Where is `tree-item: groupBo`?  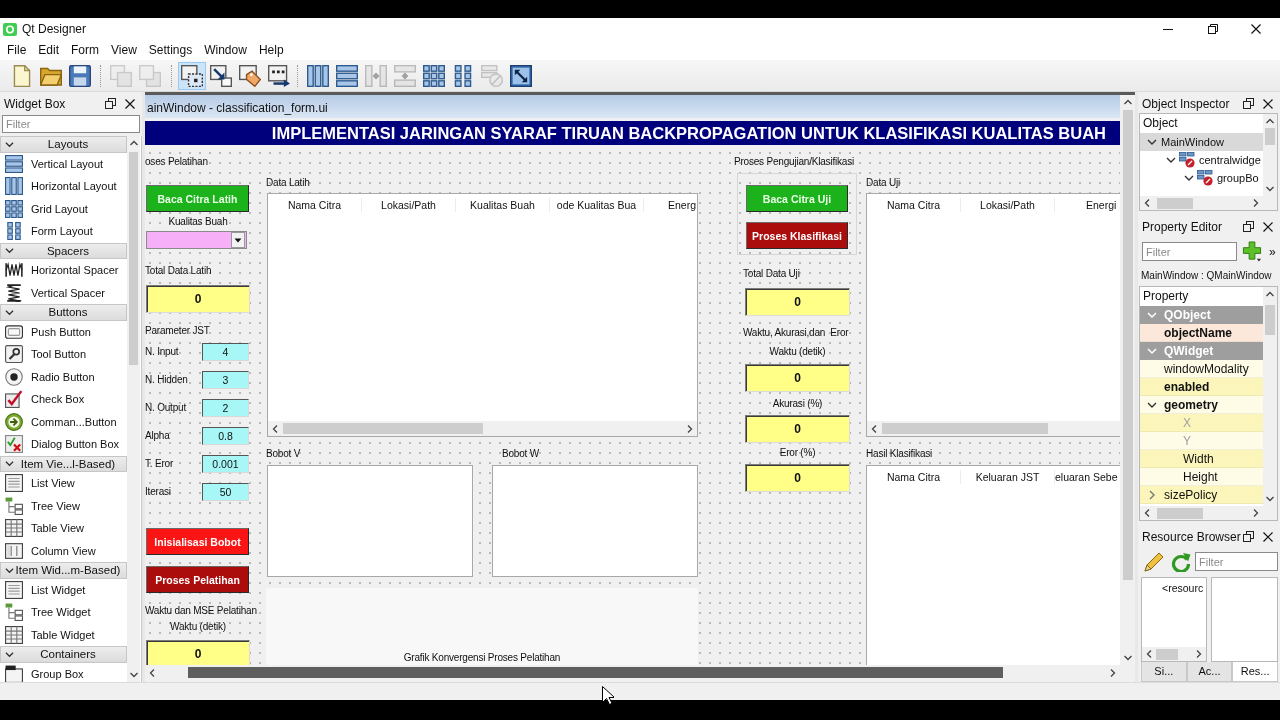
tree-item: groupBo is located at coordinates (1201, 178).